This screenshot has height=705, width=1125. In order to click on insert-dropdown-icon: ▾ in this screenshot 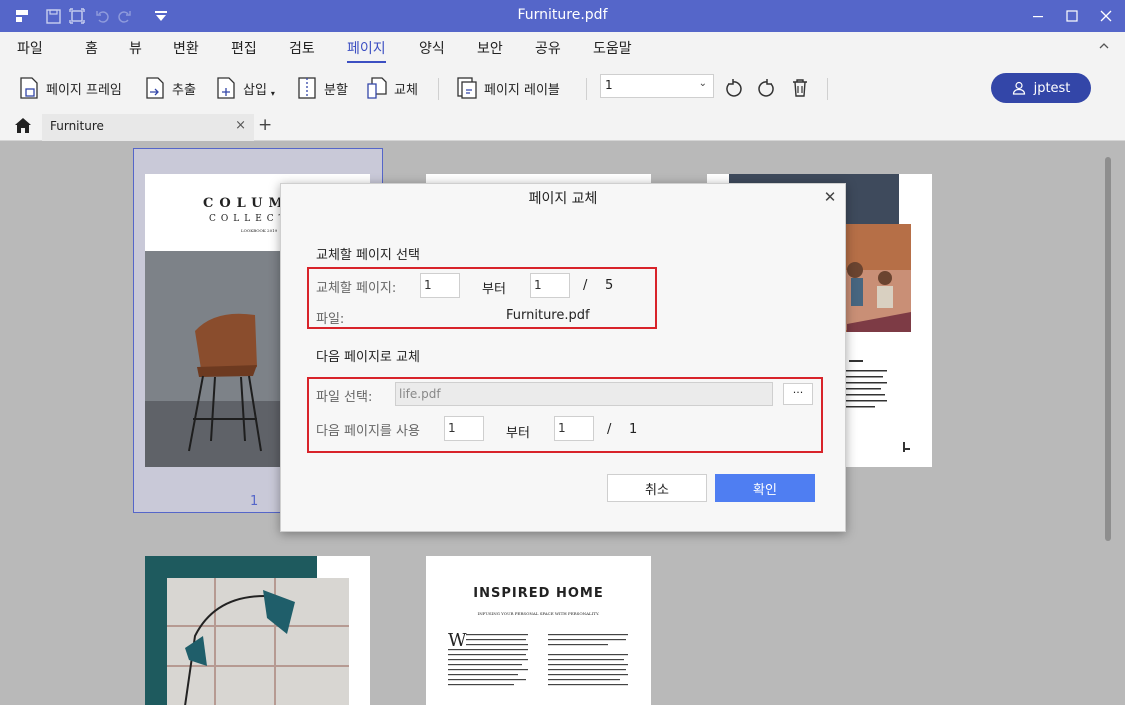, I will do `click(273, 93)`.